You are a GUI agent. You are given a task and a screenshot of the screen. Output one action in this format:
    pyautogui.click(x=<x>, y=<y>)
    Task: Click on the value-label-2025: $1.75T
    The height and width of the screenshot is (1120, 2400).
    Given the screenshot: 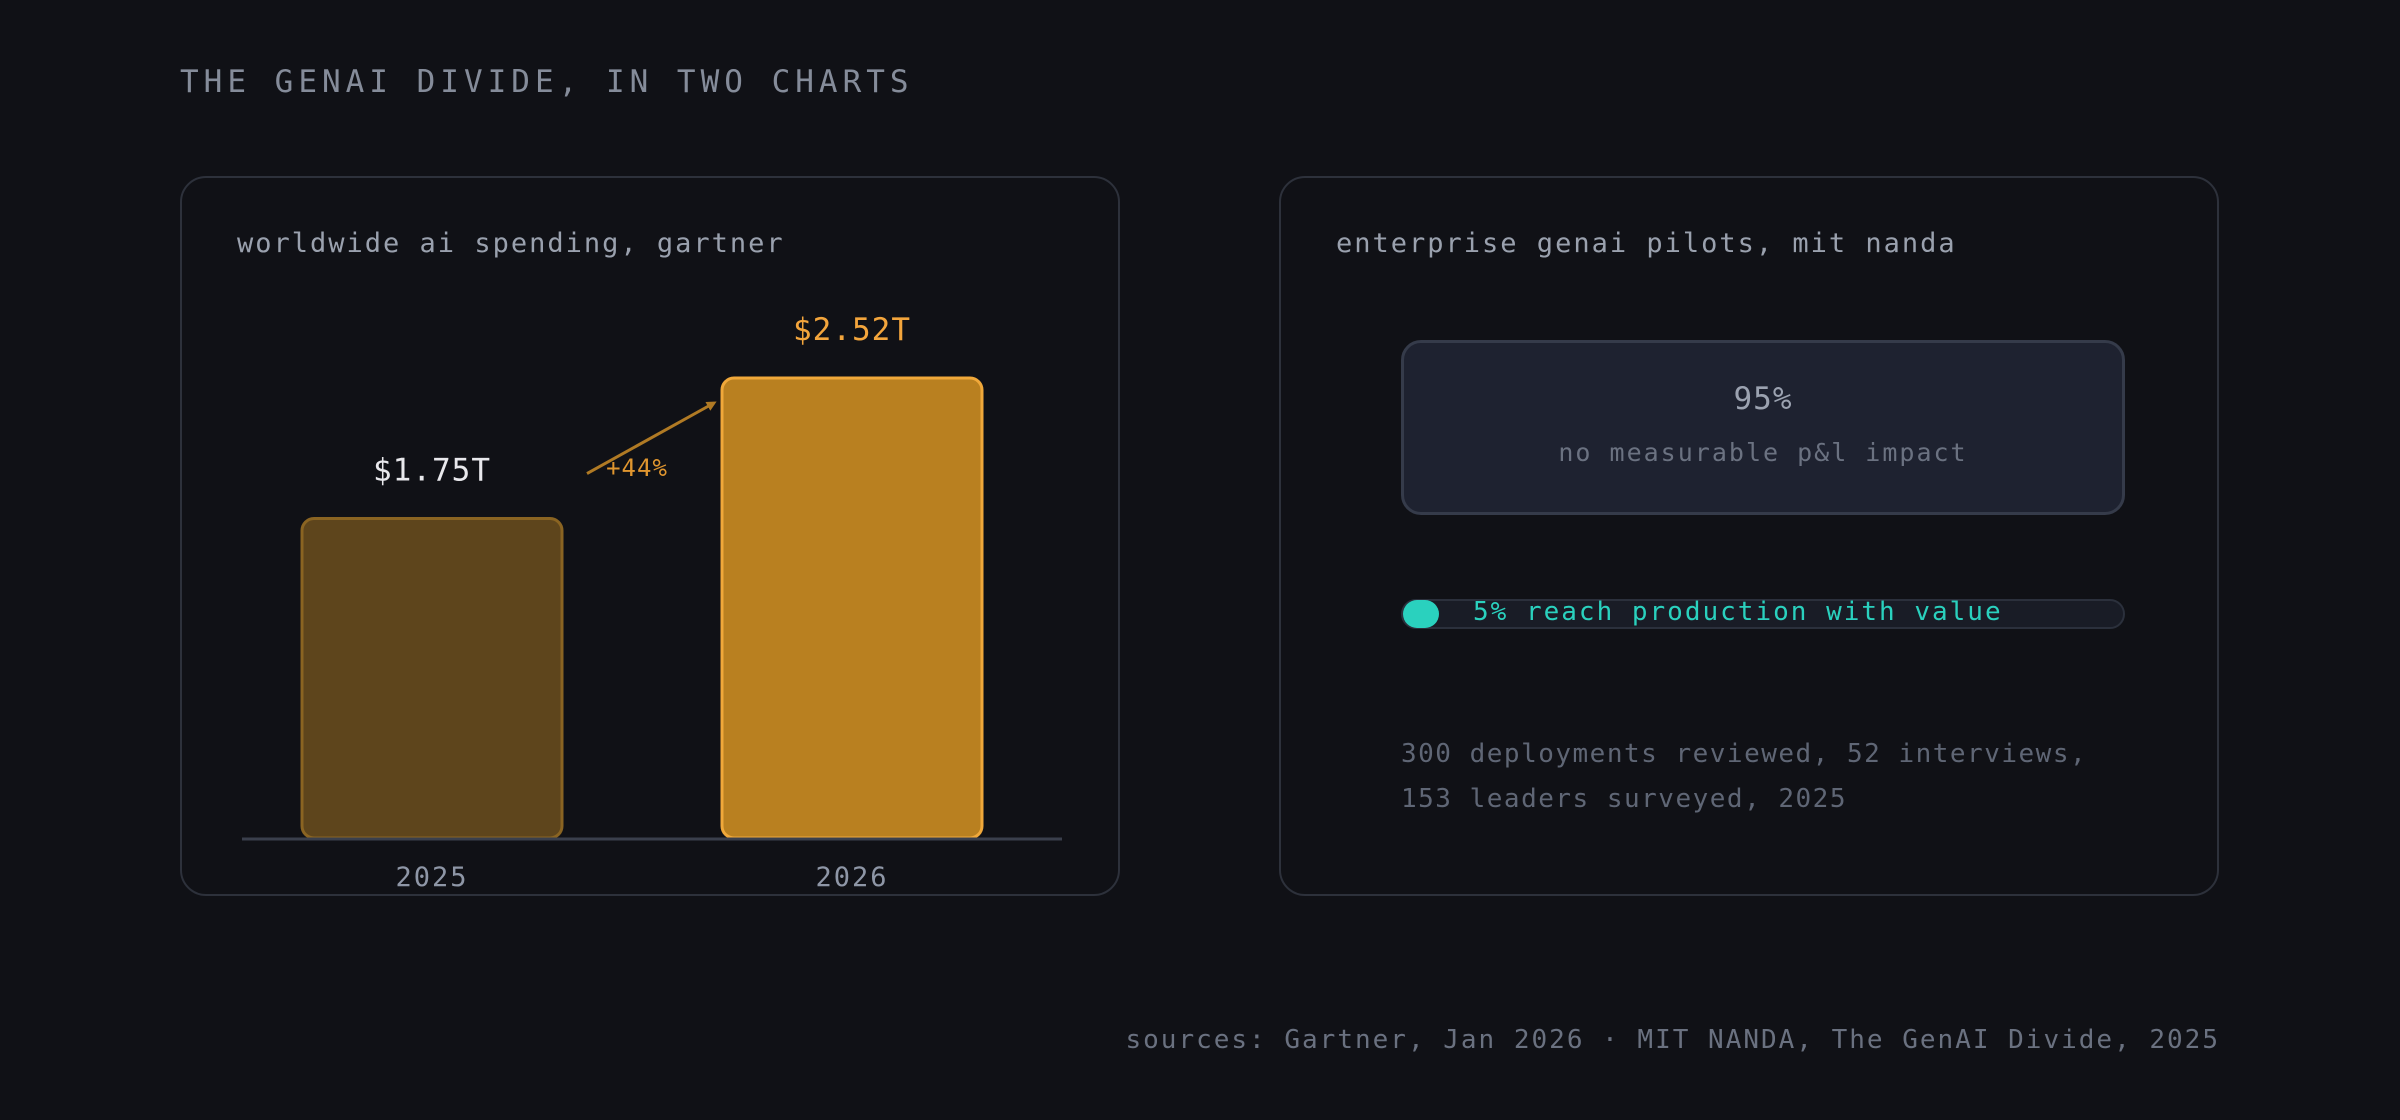 What is the action you would take?
    pyautogui.click(x=432, y=471)
    